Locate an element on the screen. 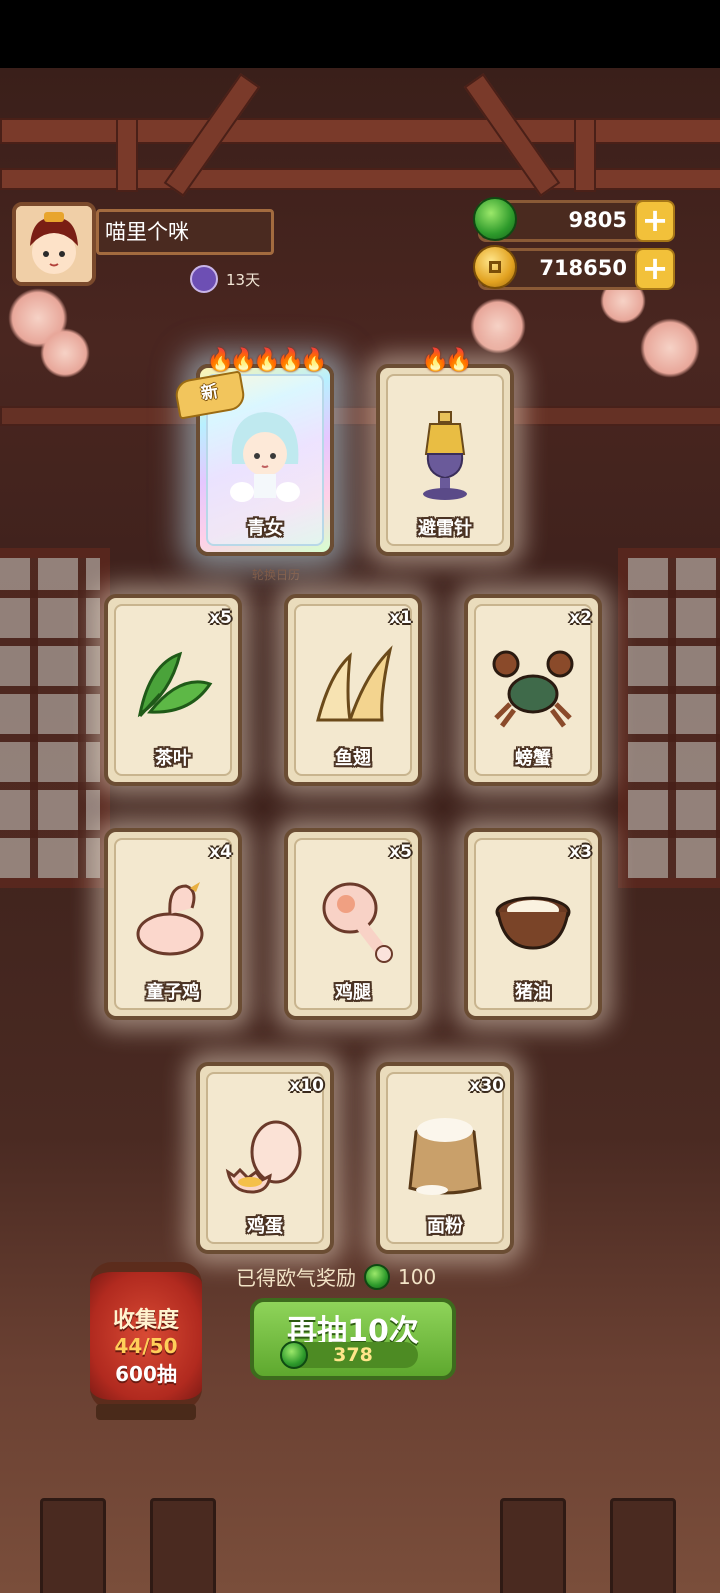  card-name: 避雷针 is located at coordinates (445, 528).